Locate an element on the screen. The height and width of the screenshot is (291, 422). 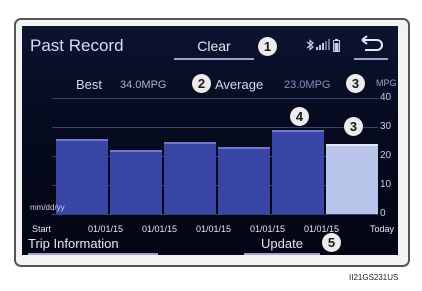
trip-information-button: Trip Information is located at coordinates (93, 245).